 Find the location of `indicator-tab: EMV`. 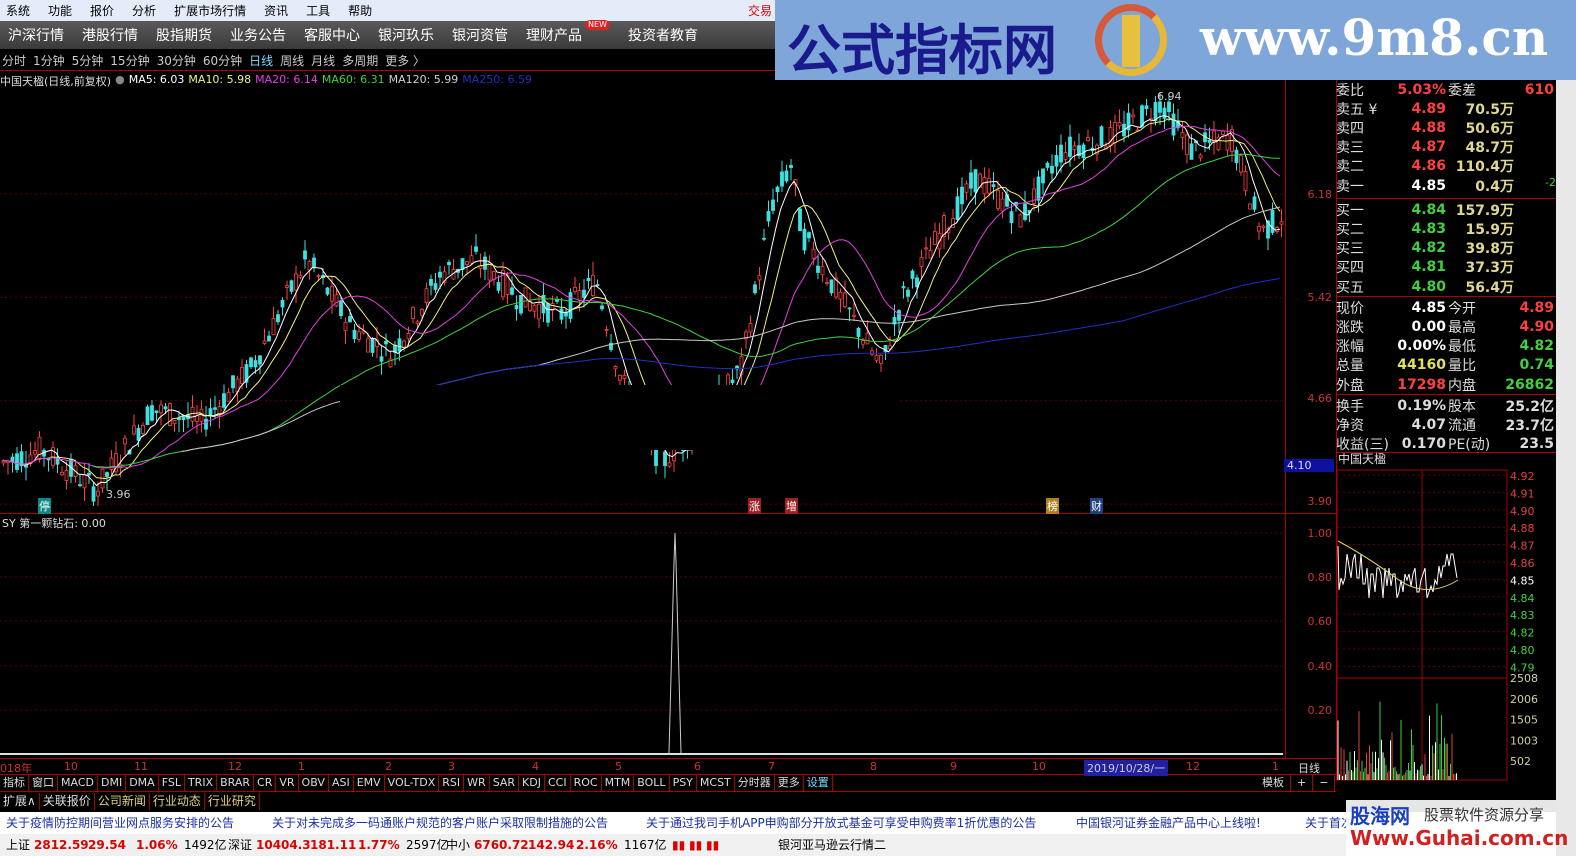

indicator-tab: EMV is located at coordinates (369, 783).